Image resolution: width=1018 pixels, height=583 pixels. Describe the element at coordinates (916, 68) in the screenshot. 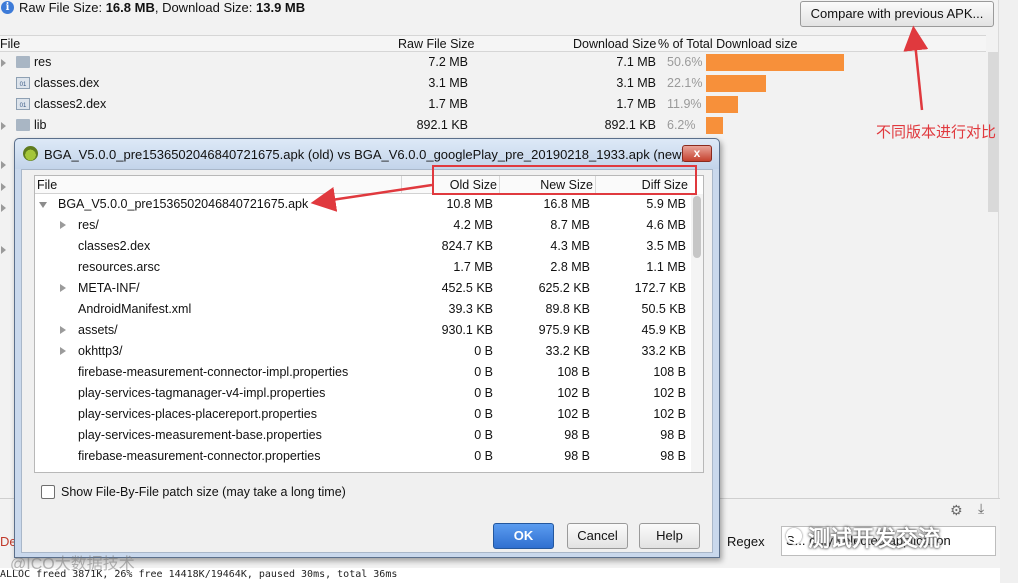

I see `arrow-to-compare-button` at that location.